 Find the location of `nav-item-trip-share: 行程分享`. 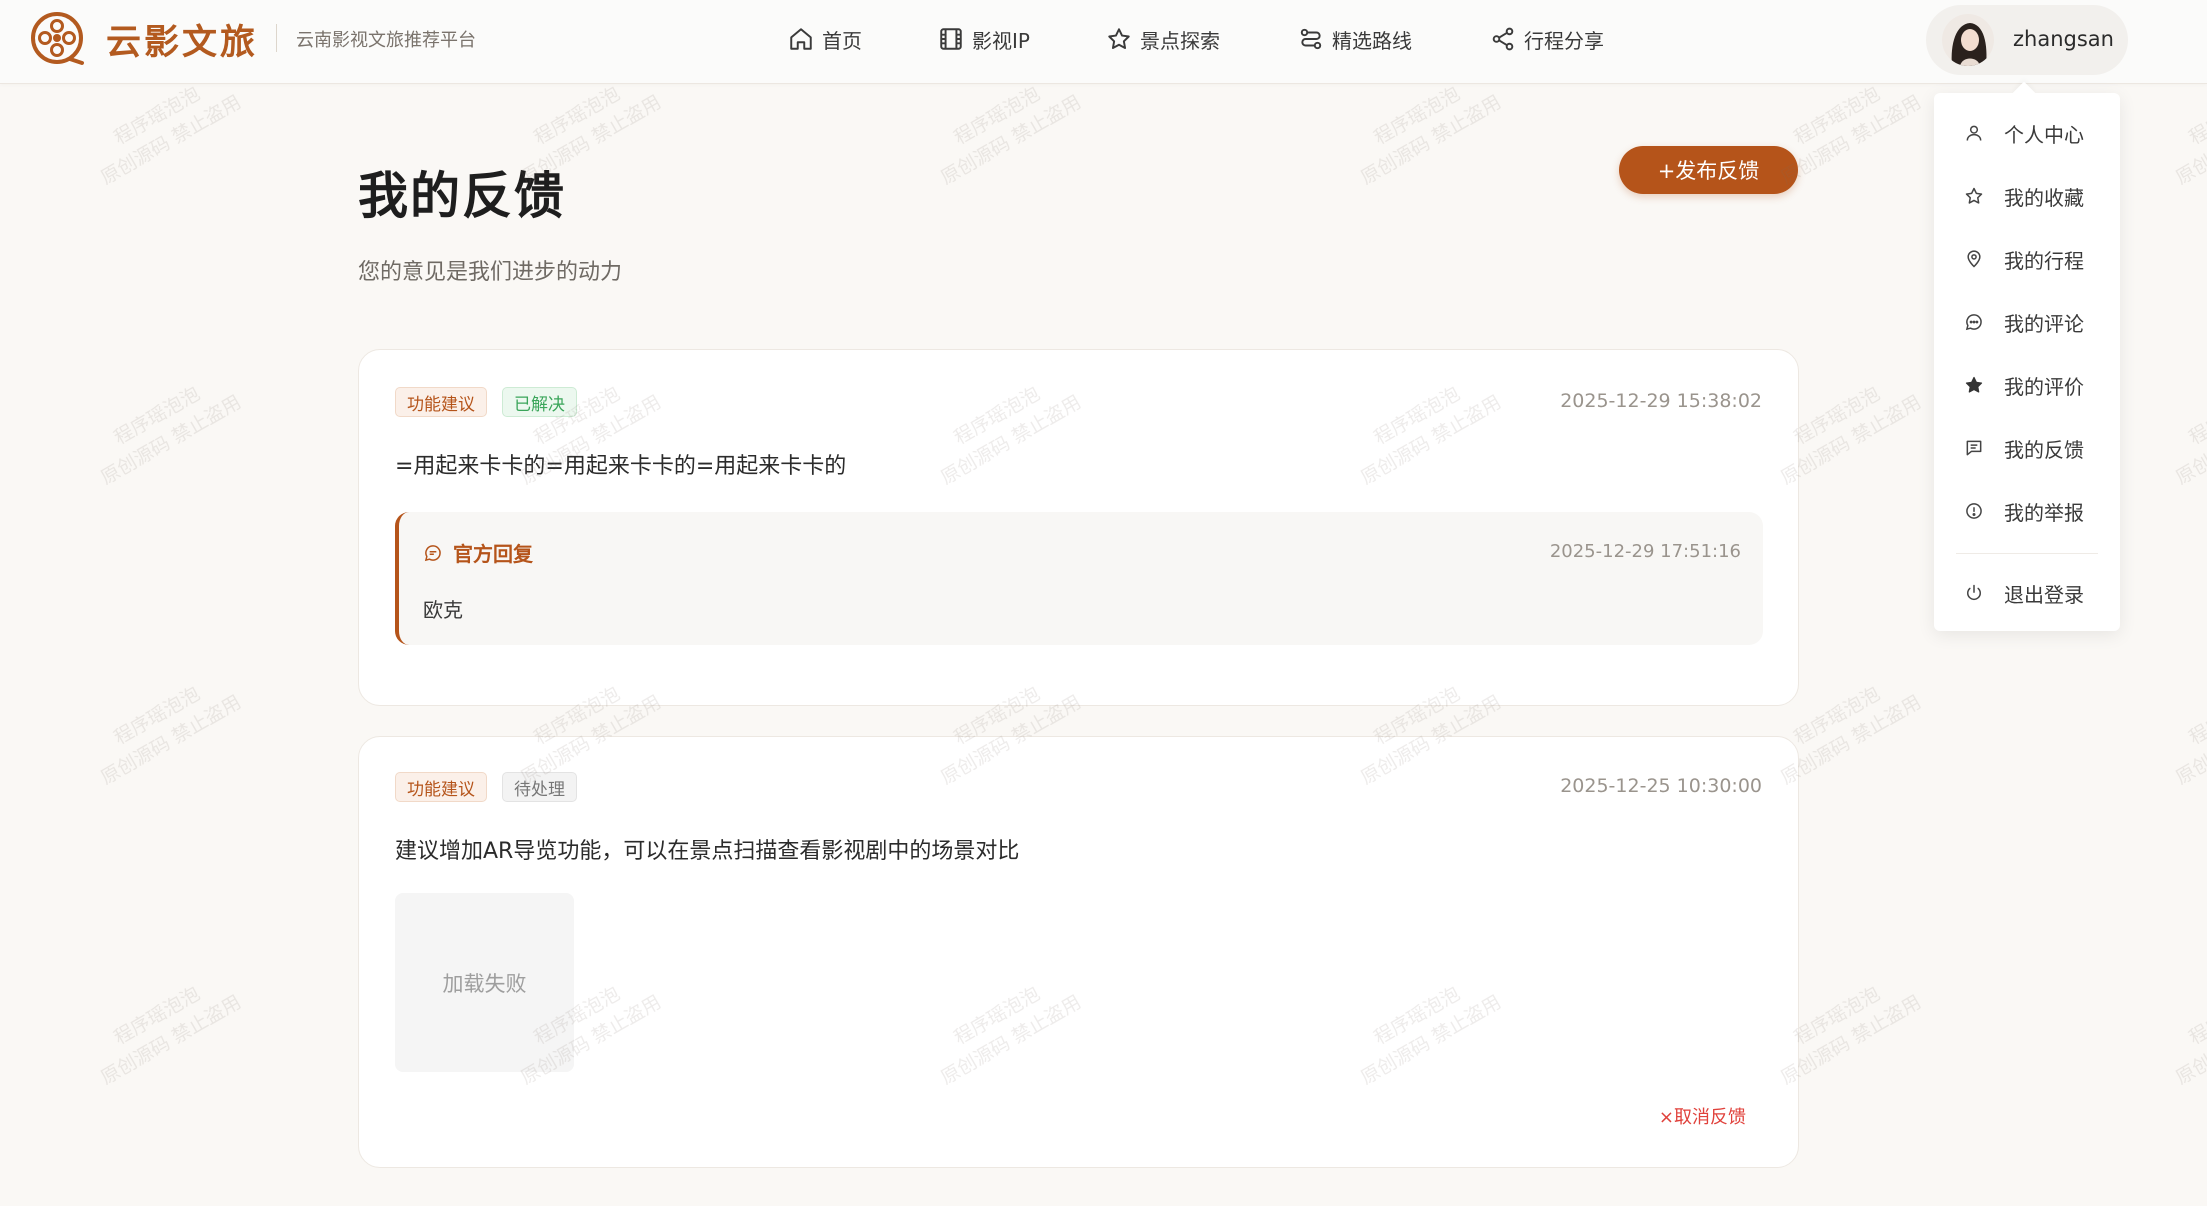

nav-item-trip-share: 行程分享 is located at coordinates (1547, 39).